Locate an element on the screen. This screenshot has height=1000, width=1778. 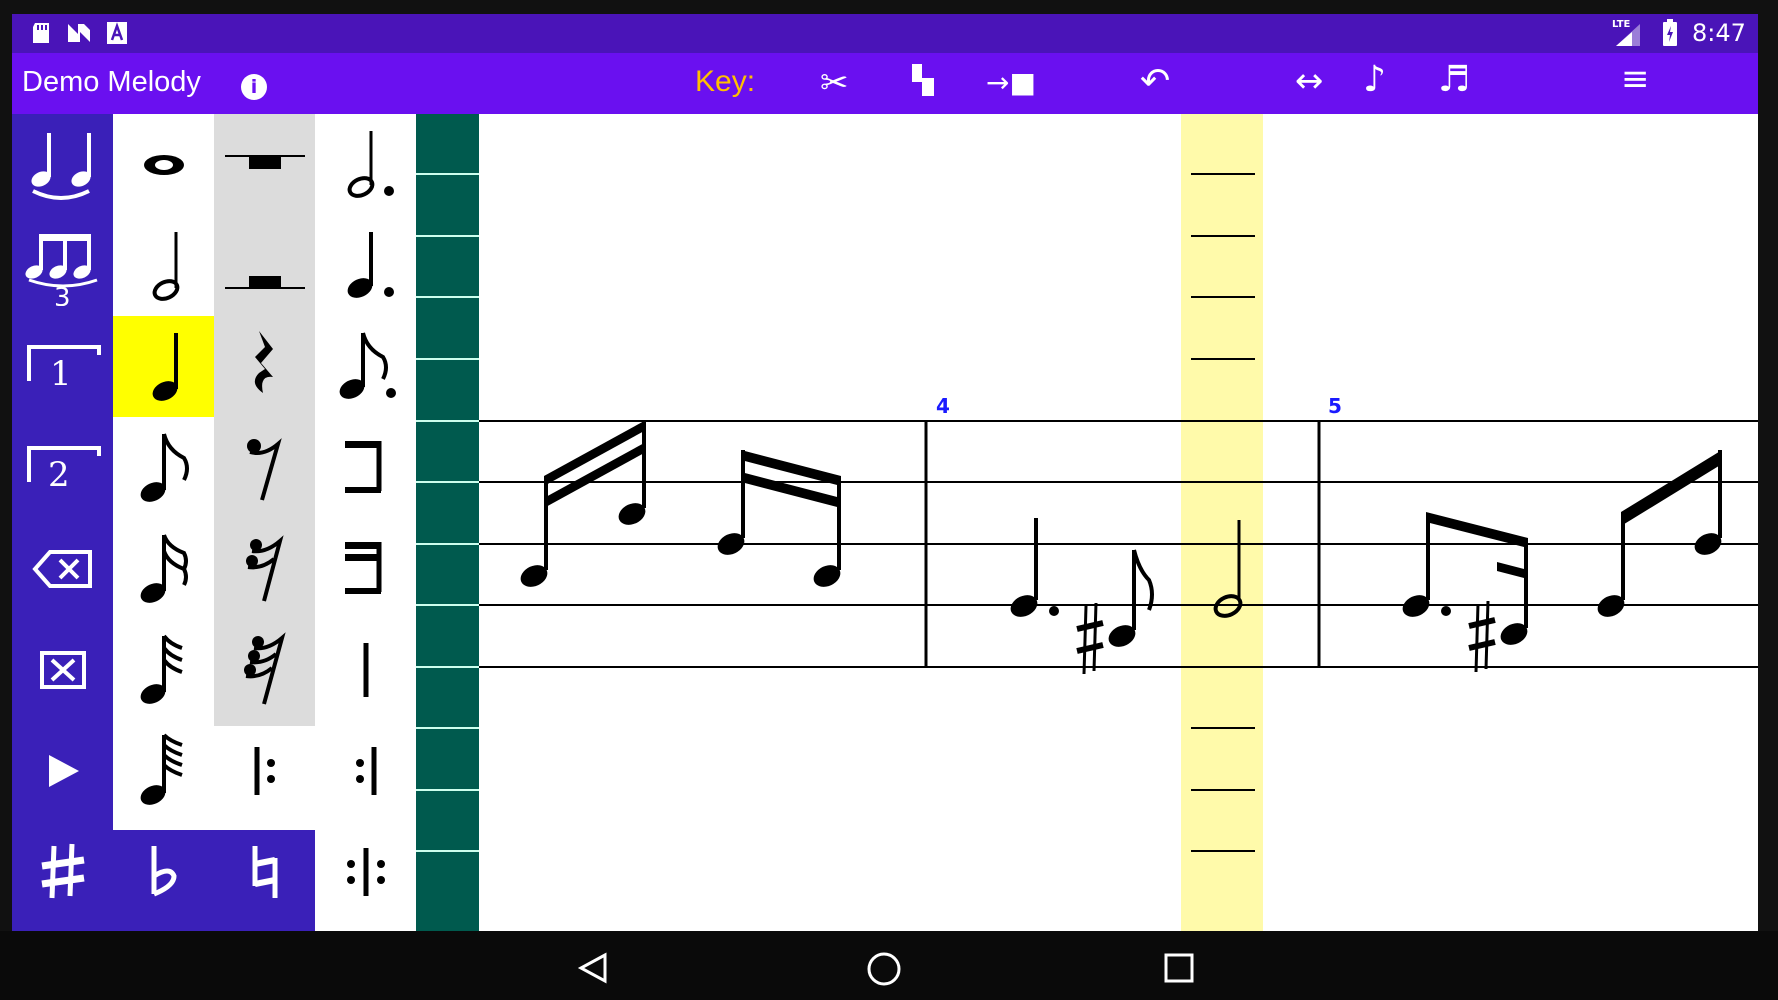
quarter-rest-button is located at coordinates (264, 366).